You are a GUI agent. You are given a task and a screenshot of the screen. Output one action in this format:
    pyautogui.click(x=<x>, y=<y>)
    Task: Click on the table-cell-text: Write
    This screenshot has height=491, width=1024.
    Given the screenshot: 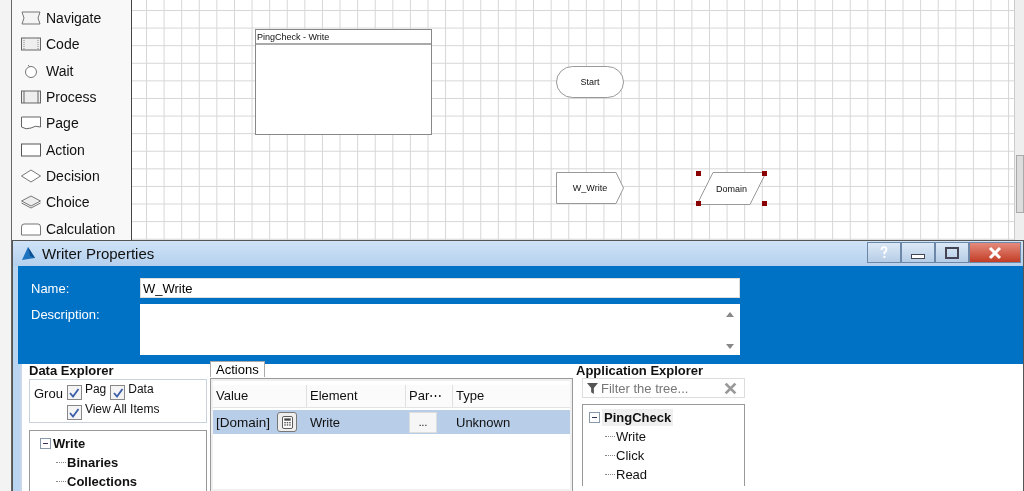 What is the action you would take?
    pyautogui.click(x=325, y=422)
    